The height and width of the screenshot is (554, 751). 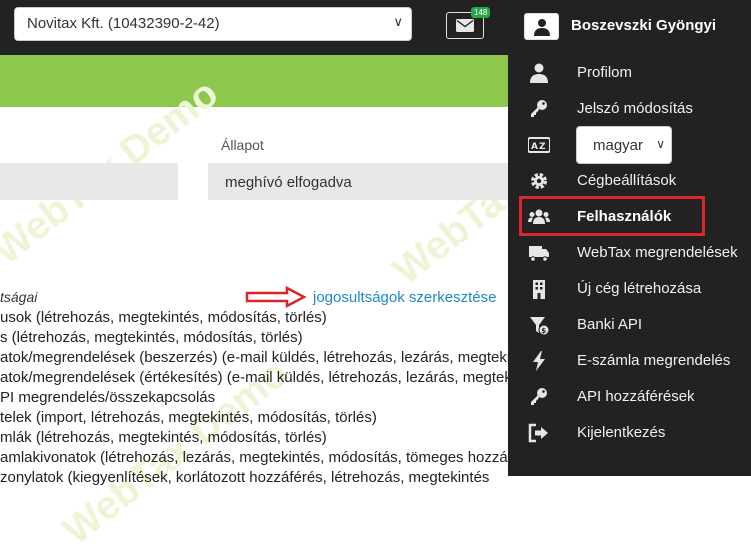 What do you see at coordinates (276, 297) in the screenshot?
I see `red-arrow-annotation` at bounding box center [276, 297].